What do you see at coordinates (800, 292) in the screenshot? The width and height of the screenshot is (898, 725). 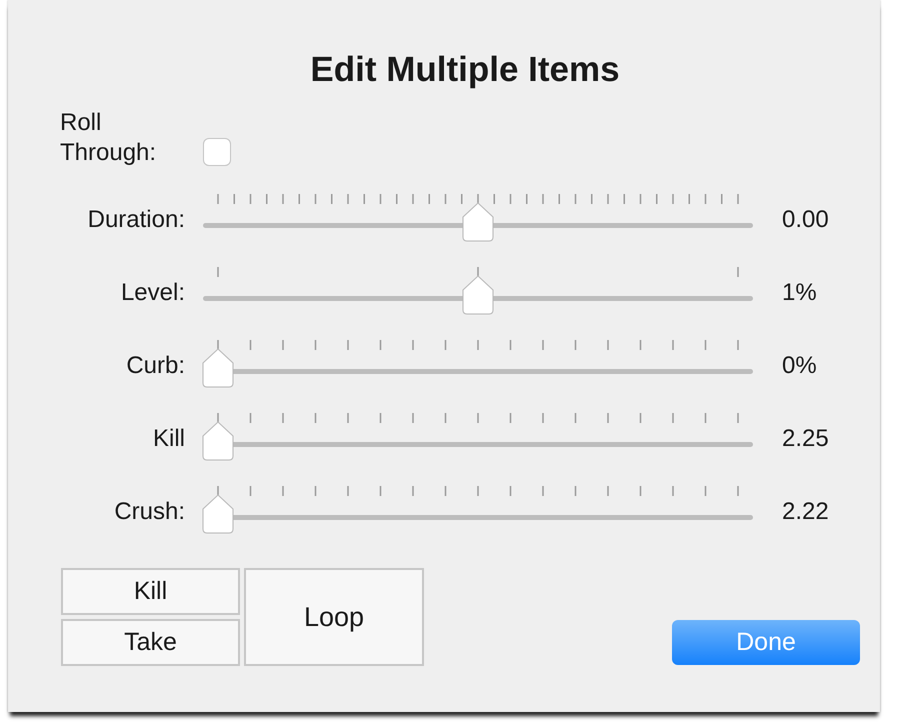 I see `slider-value: 1%` at bounding box center [800, 292].